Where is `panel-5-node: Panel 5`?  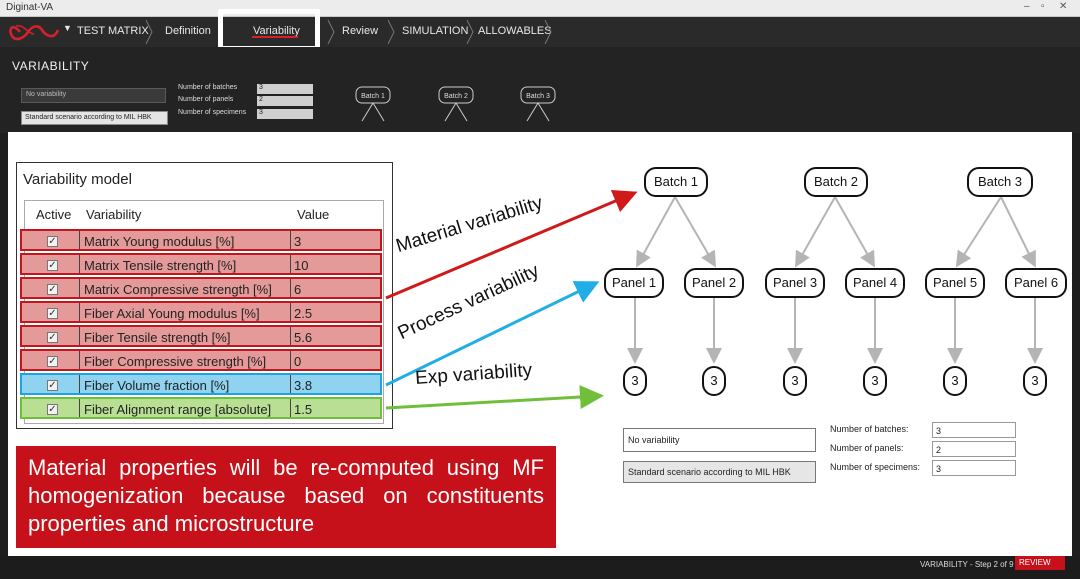 panel-5-node: Panel 5 is located at coordinates (955, 283).